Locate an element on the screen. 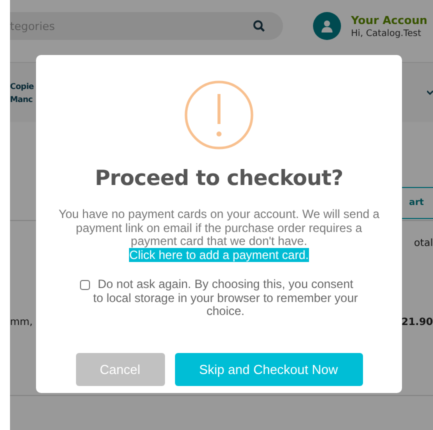  chevron-down-icon is located at coordinates (430, 92).